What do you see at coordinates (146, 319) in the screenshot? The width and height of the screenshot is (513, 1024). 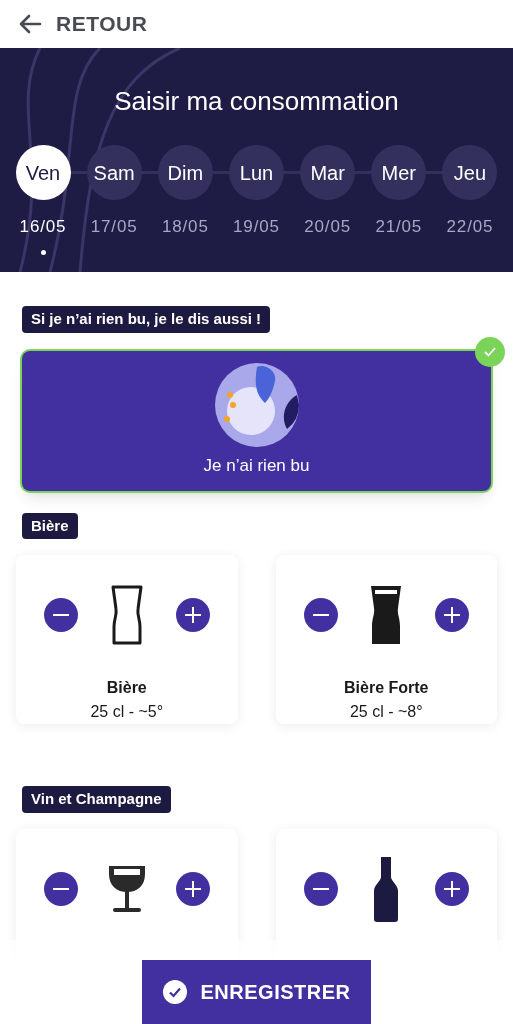 I see `section-label: Si je n’ai rien bu, je le dis aussi !` at bounding box center [146, 319].